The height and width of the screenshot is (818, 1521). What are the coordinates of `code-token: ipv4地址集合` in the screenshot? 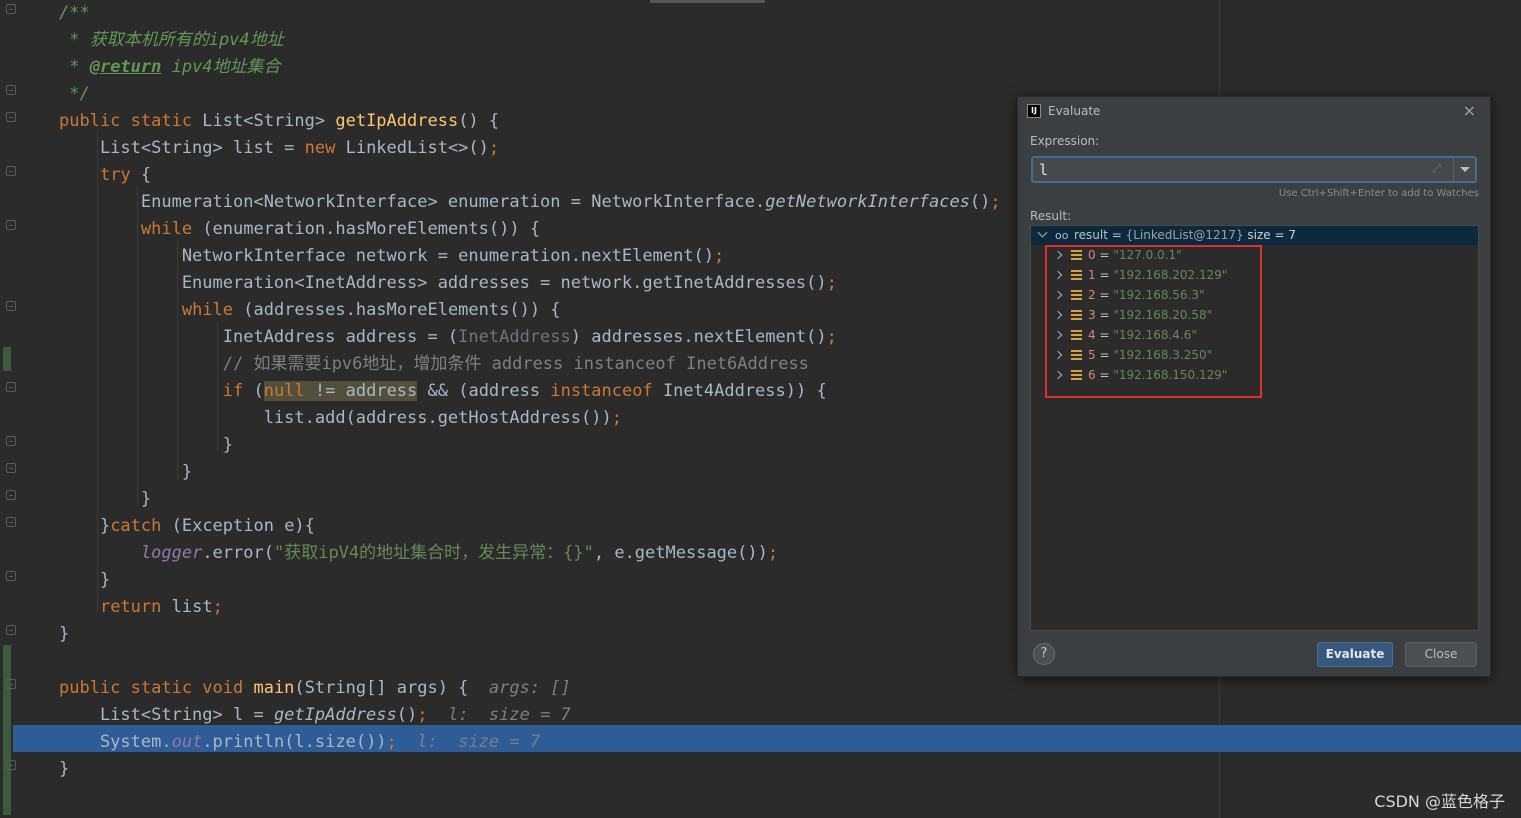 It's located at (221, 67).